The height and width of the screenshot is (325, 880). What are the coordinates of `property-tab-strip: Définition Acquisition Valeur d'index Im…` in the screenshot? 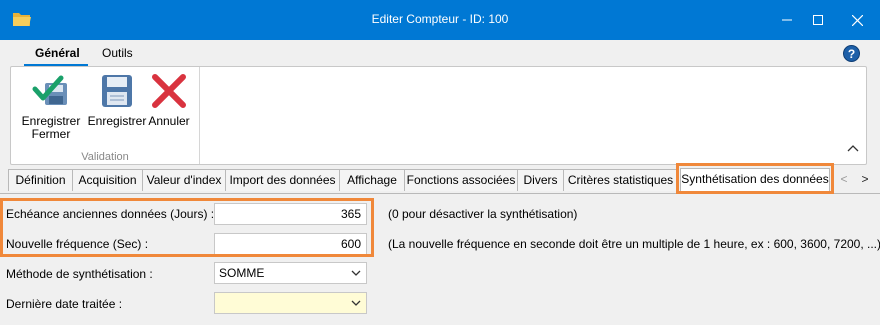 It's located at (440, 180).